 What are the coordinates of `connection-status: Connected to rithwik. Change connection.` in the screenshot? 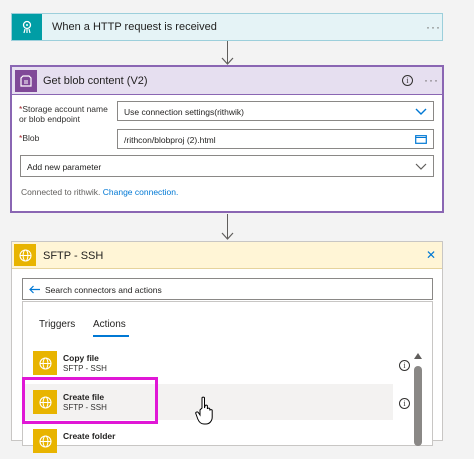 It's located at (99, 192).